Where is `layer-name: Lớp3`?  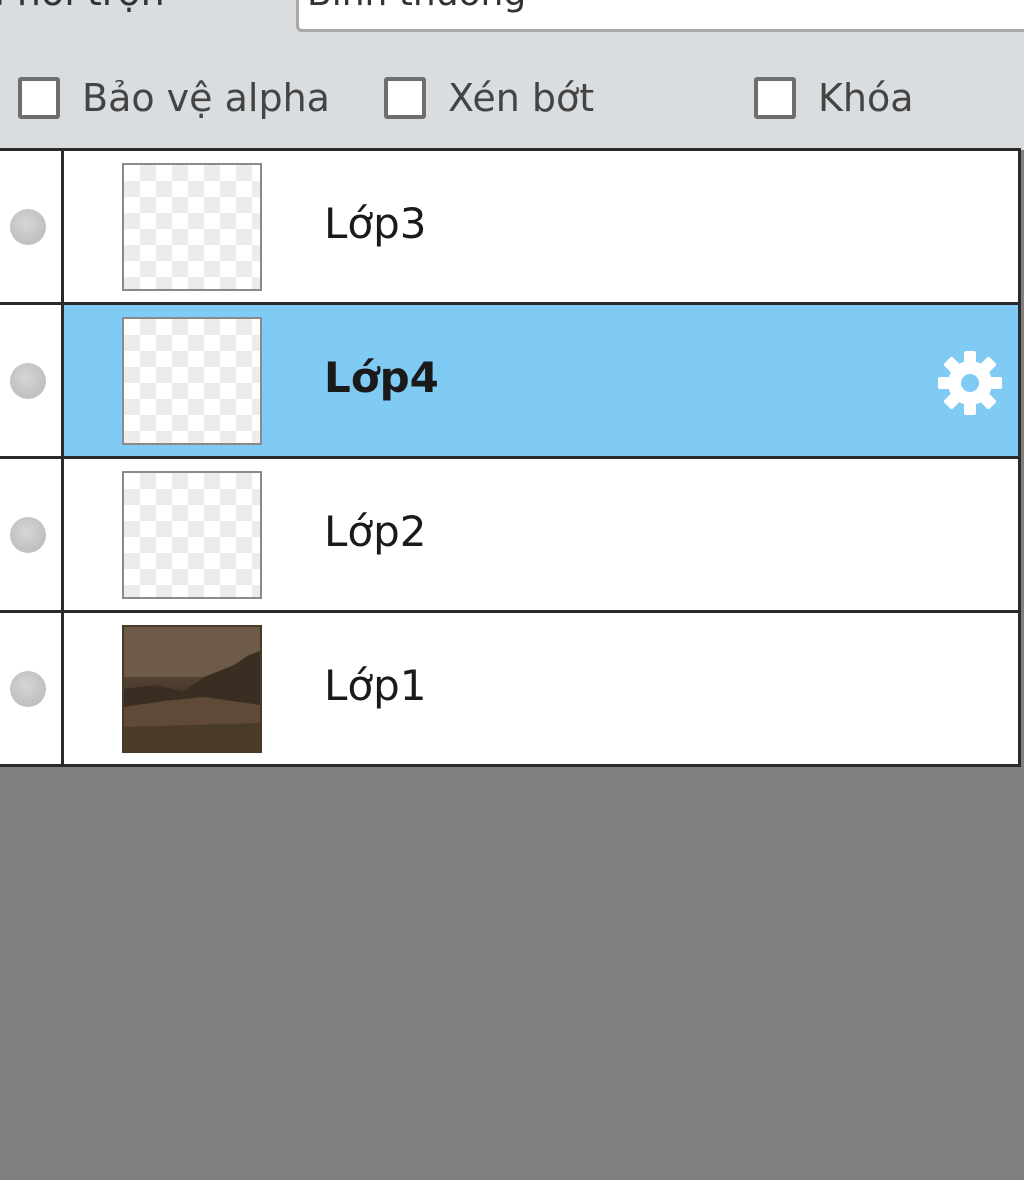
layer-name: Lớp3 is located at coordinates (375, 223).